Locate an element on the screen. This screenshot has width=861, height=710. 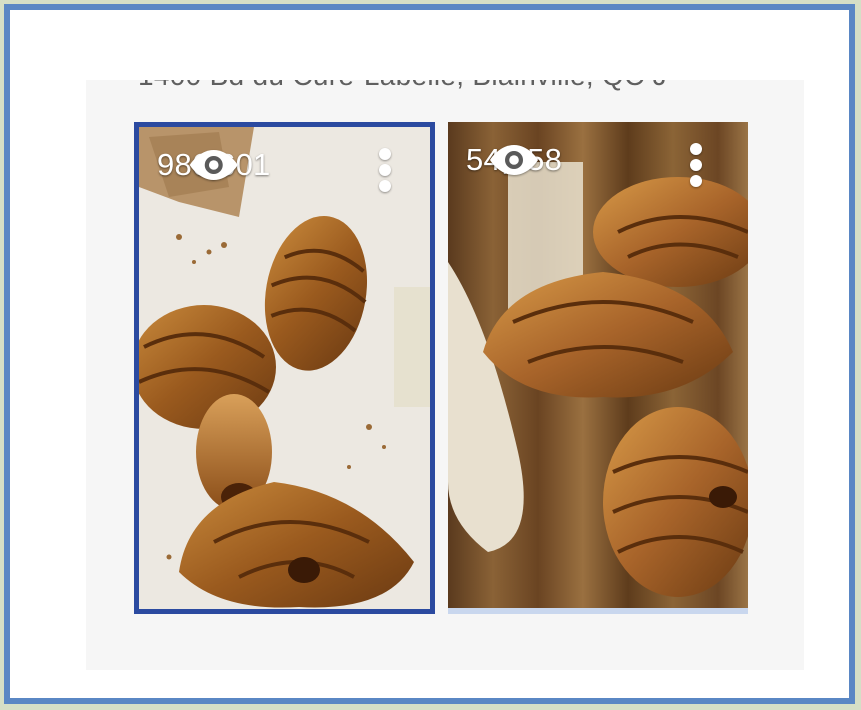
view-count-overlay-2: 54,158 is located at coordinates (514, 160).